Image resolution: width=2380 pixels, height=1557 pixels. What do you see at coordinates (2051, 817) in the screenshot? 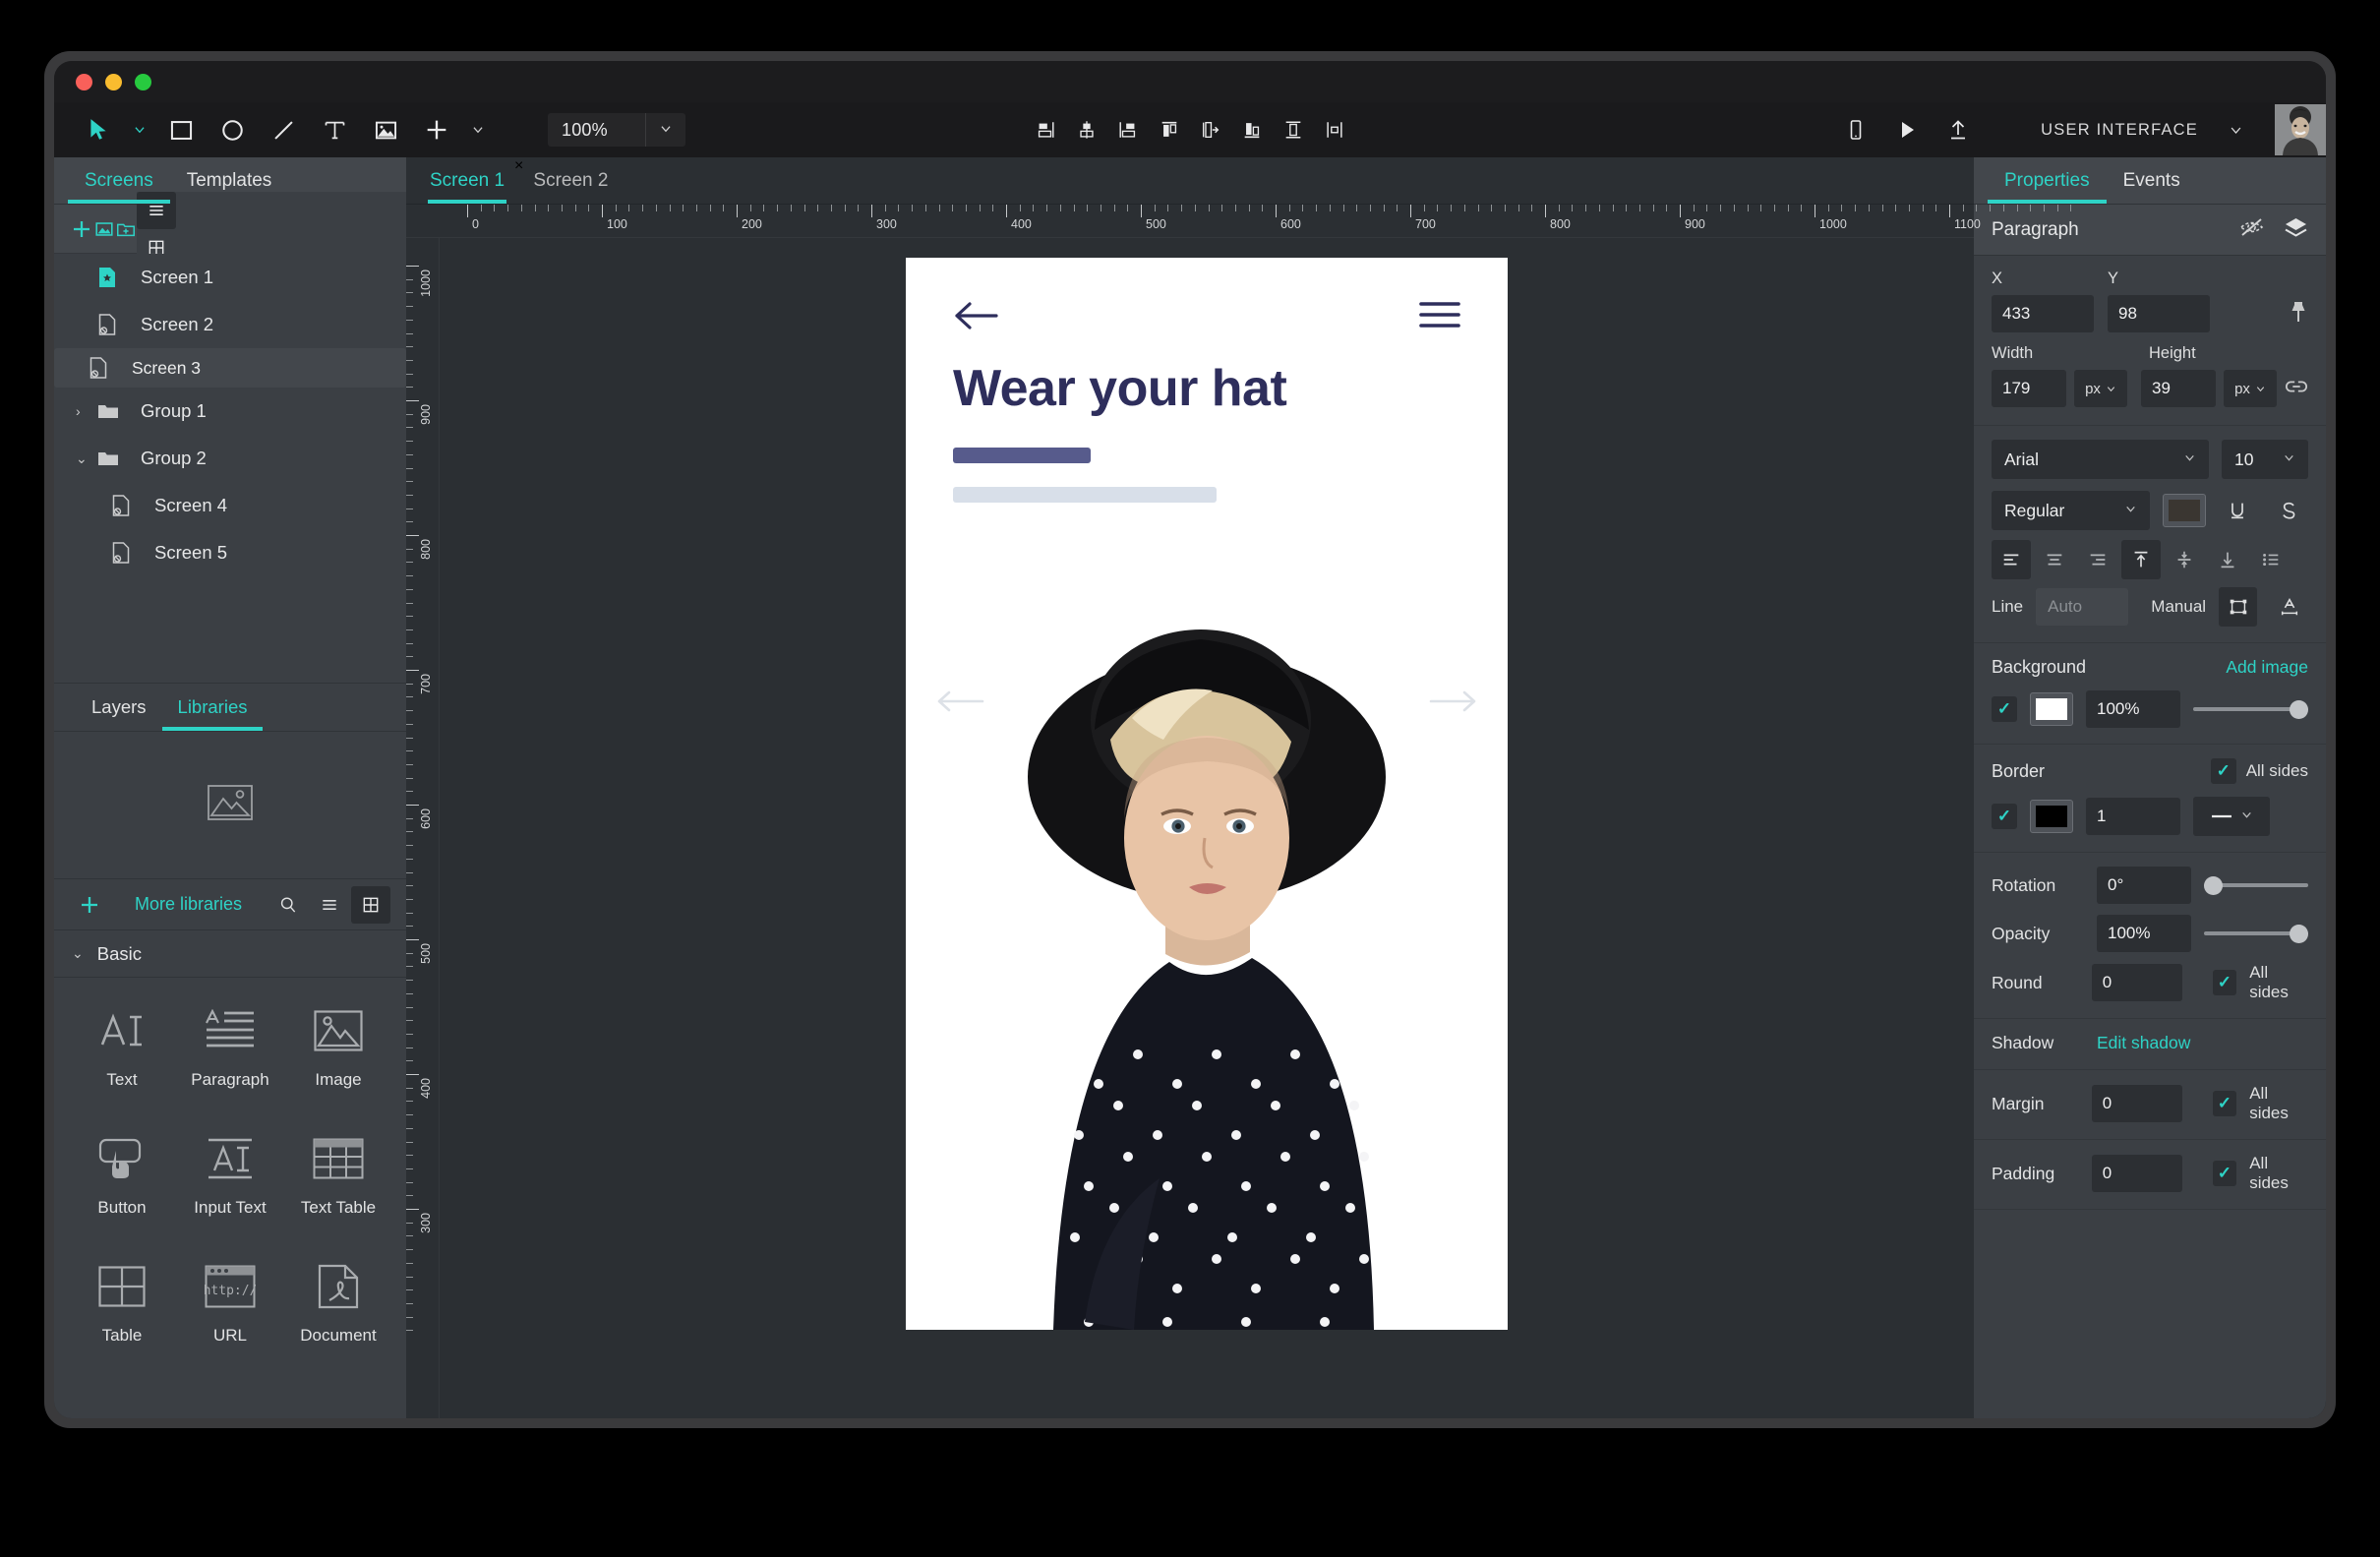
I see `border-color-swatch` at bounding box center [2051, 817].